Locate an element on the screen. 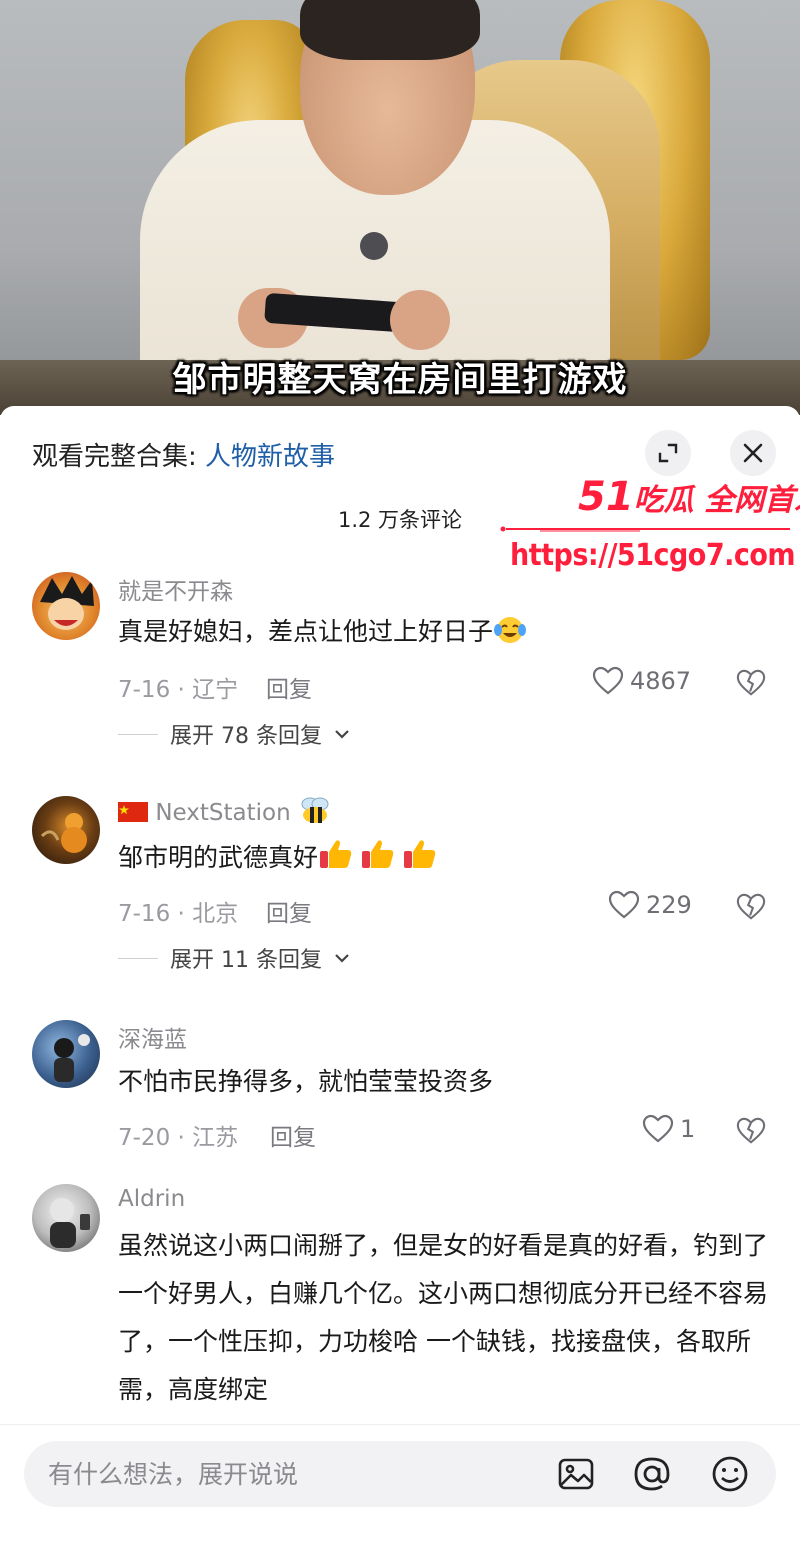  lapel-mic is located at coordinates (374, 246).